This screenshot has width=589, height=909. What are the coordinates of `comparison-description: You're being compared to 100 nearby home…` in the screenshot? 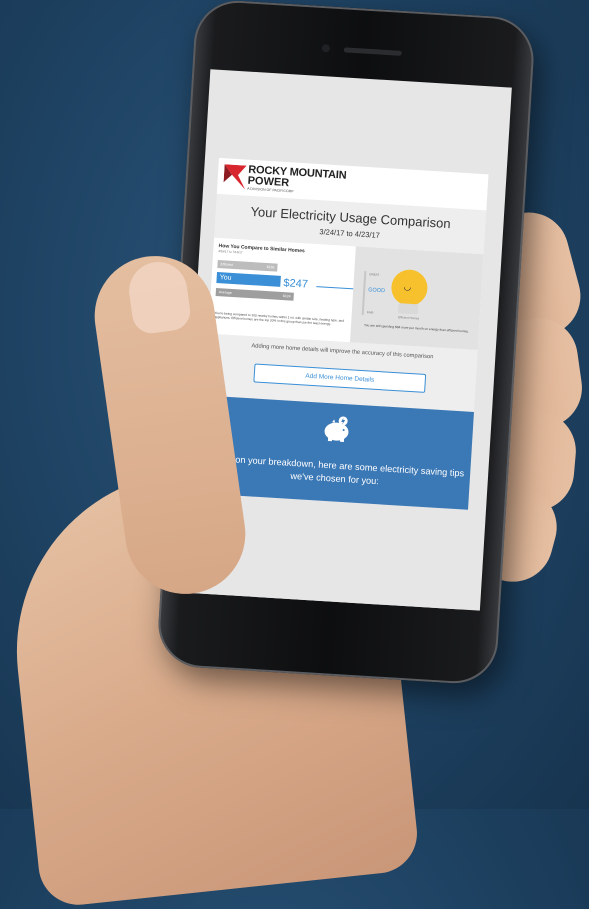 It's located at (279, 318).